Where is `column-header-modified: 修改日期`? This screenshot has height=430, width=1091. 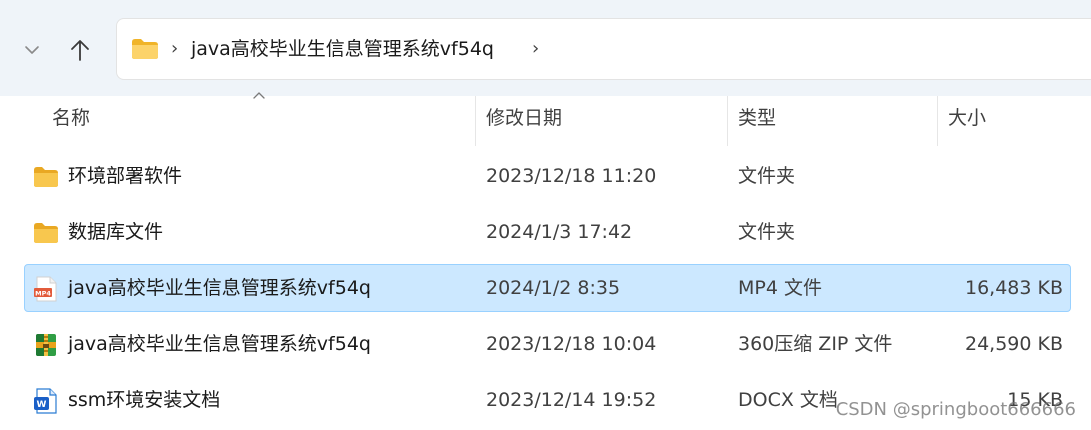 column-header-modified: 修改日期 is located at coordinates (524, 119).